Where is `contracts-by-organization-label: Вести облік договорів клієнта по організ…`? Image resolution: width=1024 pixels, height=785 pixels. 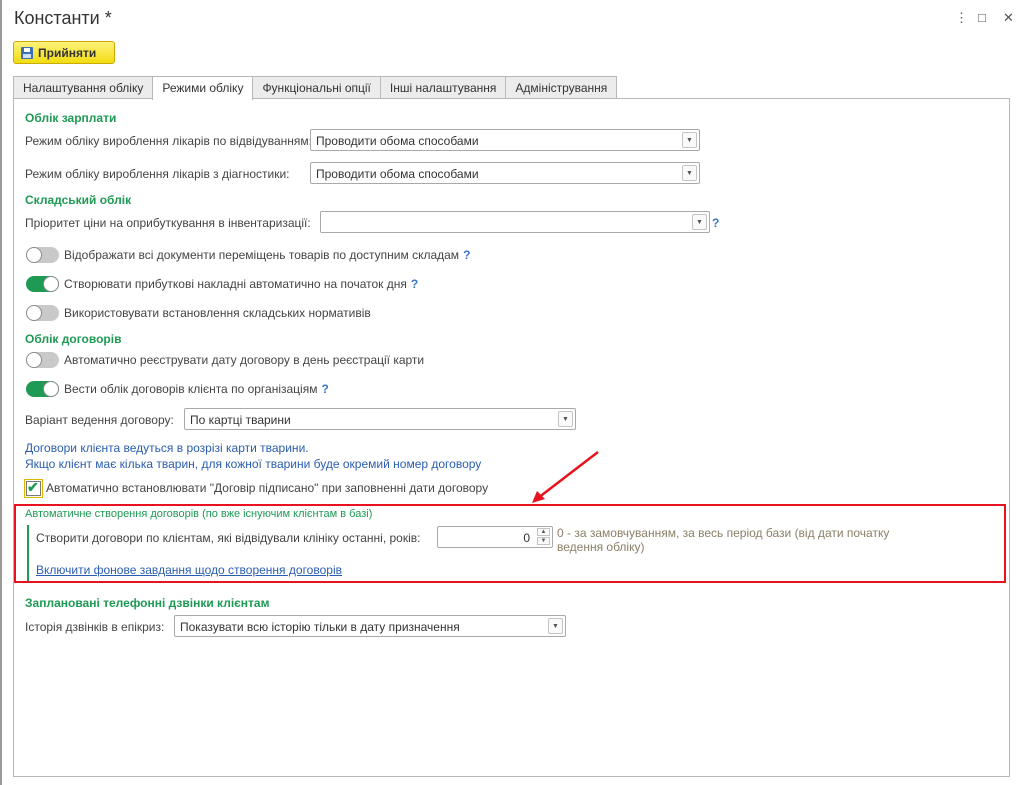 contracts-by-organization-label: Вести облік договорів клієнта по організ… is located at coordinates (196, 389).